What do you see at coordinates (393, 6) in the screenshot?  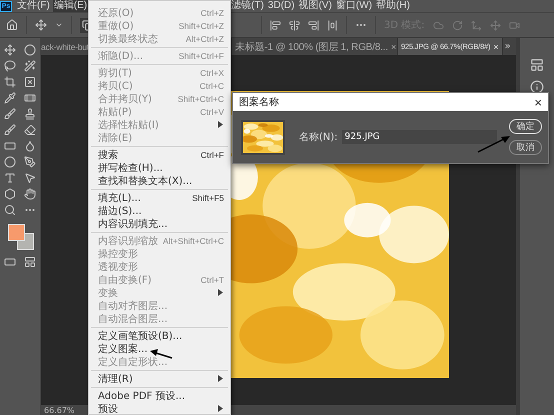 I see `menu-item: 帮助(H)` at bounding box center [393, 6].